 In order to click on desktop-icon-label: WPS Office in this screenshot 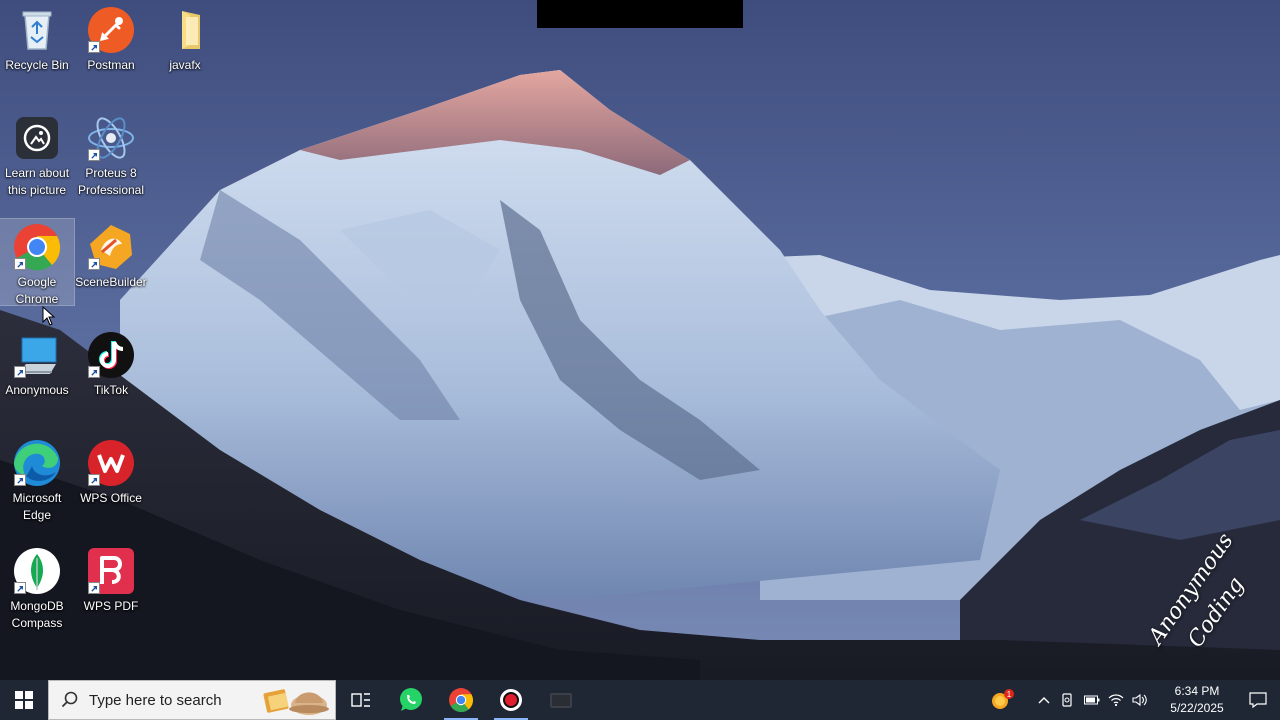, I will do `click(111, 498)`.